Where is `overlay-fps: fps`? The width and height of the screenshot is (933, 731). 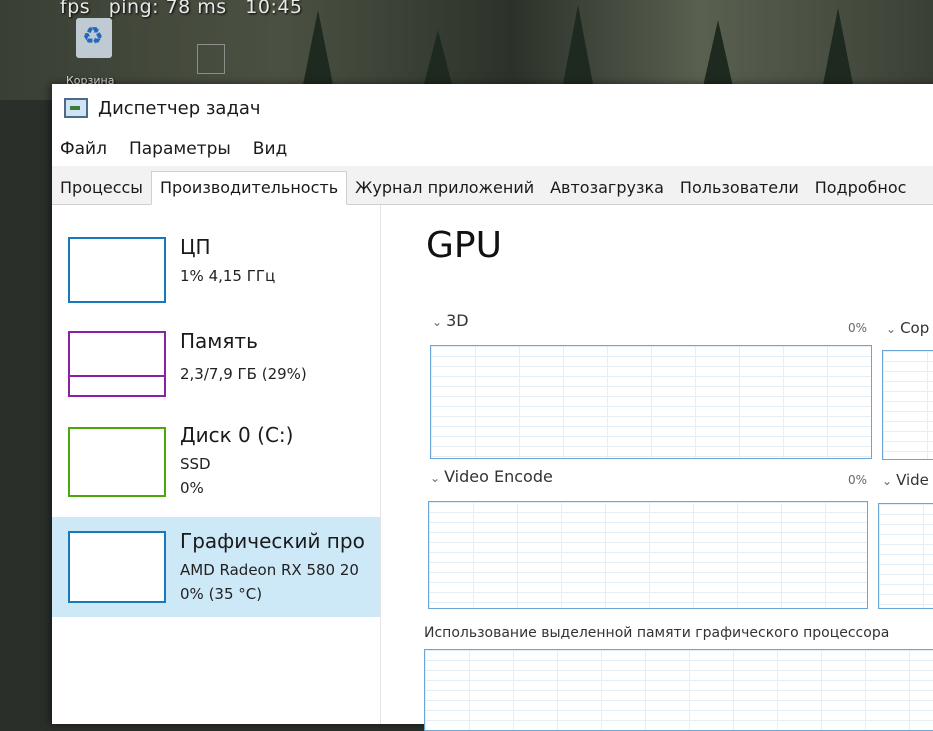 overlay-fps: fps is located at coordinates (75, 9).